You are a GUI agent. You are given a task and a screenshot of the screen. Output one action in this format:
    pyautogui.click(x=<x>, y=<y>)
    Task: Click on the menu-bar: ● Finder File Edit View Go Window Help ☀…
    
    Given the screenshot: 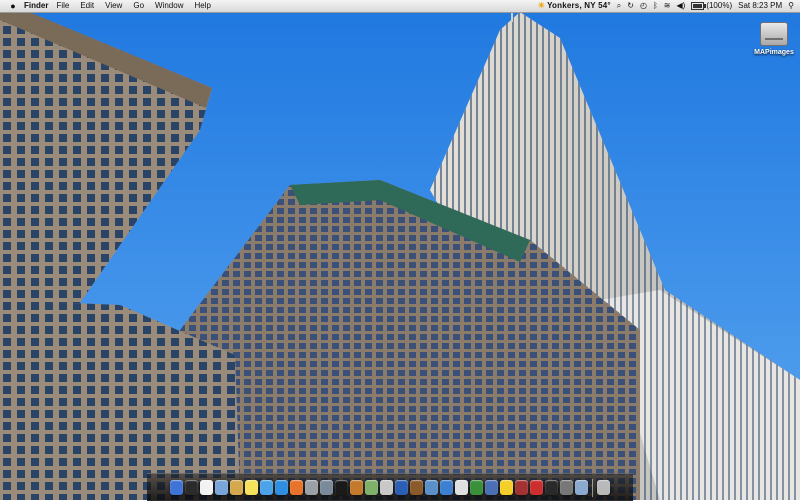 What is the action you would take?
    pyautogui.click(x=400, y=6)
    